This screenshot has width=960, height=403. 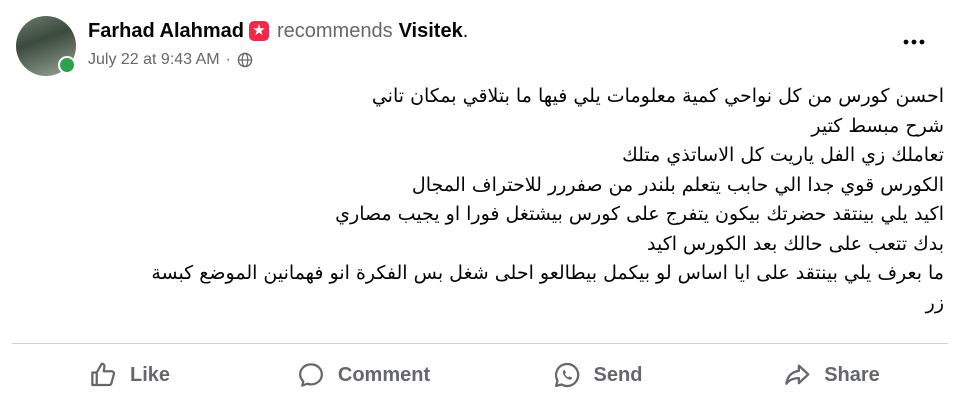 I want to click on thumbs-up-icon, so click(x=103, y=374).